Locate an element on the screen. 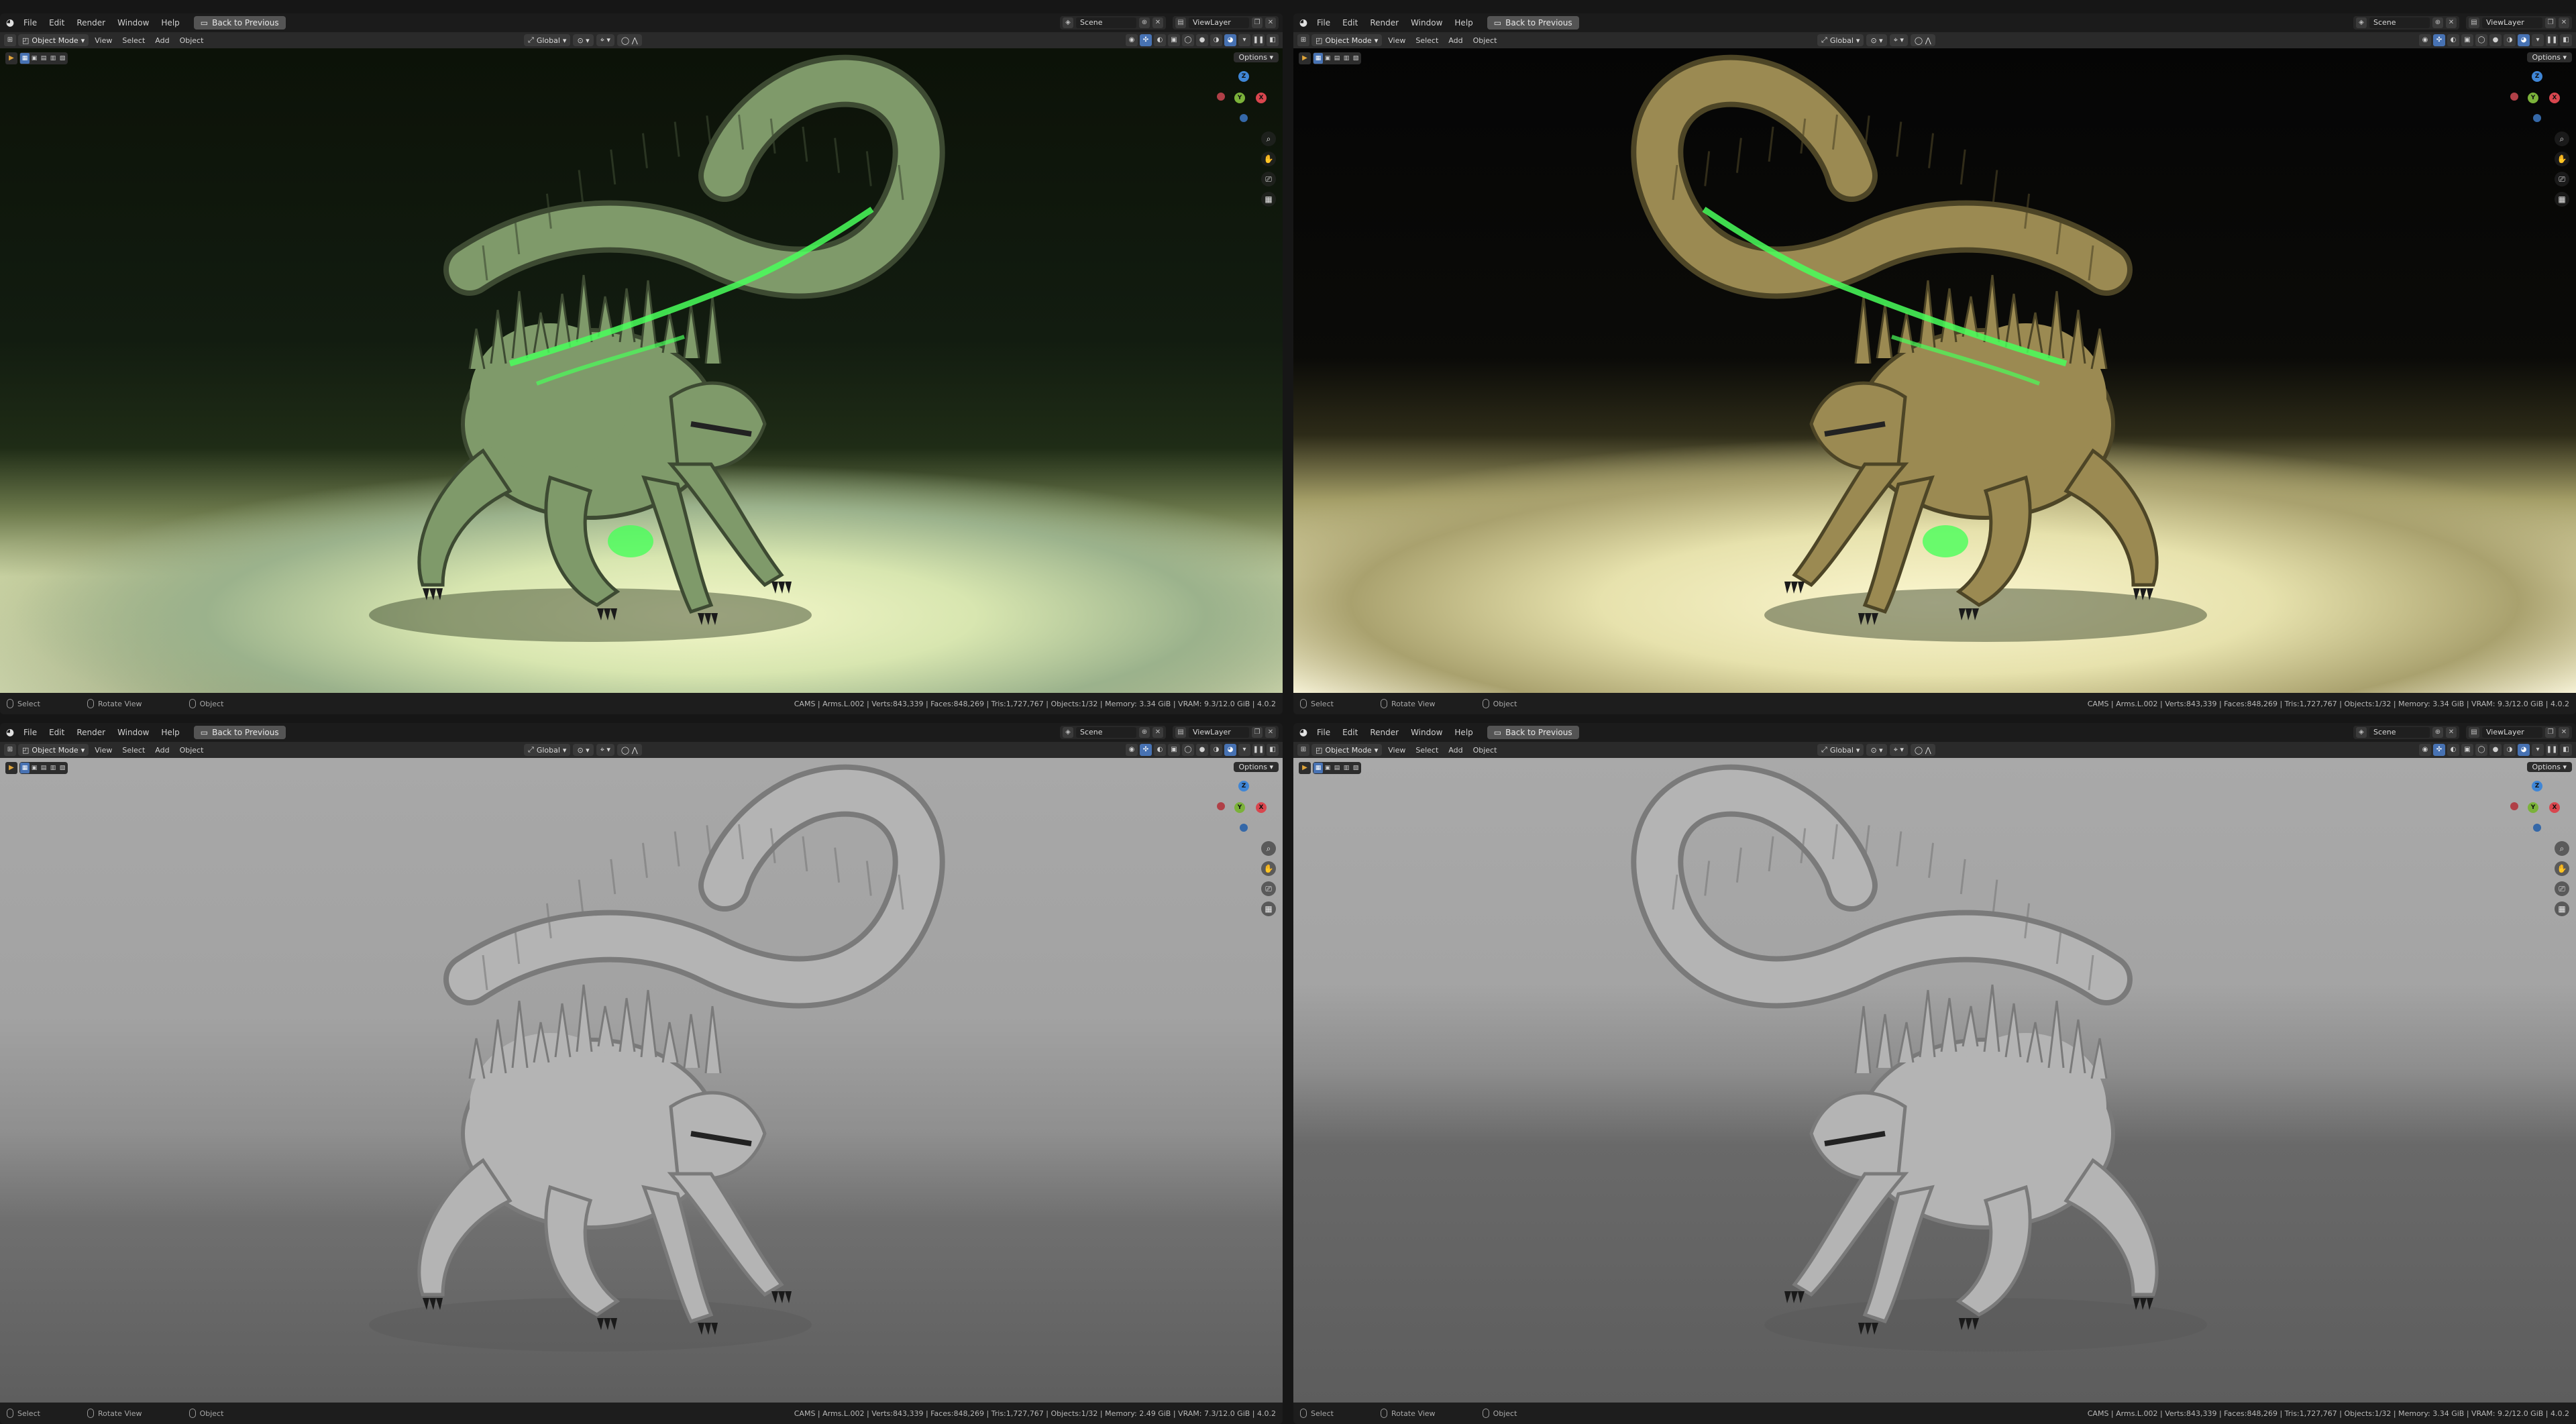  pin-icon: ⊕ is located at coordinates (1144, 732).